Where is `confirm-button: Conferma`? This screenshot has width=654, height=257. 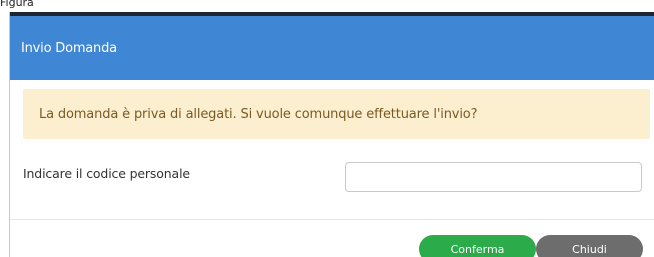 confirm-button: Conferma is located at coordinates (477, 246).